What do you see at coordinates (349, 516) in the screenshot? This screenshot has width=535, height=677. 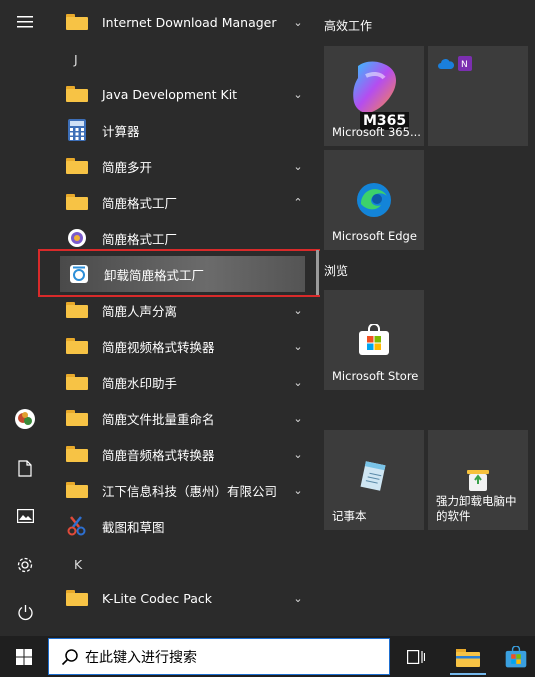 I see `tile-label: 记事本` at bounding box center [349, 516].